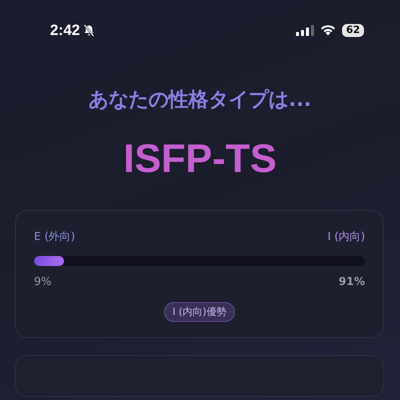 The image size is (400, 400). What do you see at coordinates (353, 30) in the screenshot?
I see `battery-icon: 62` at bounding box center [353, 30].